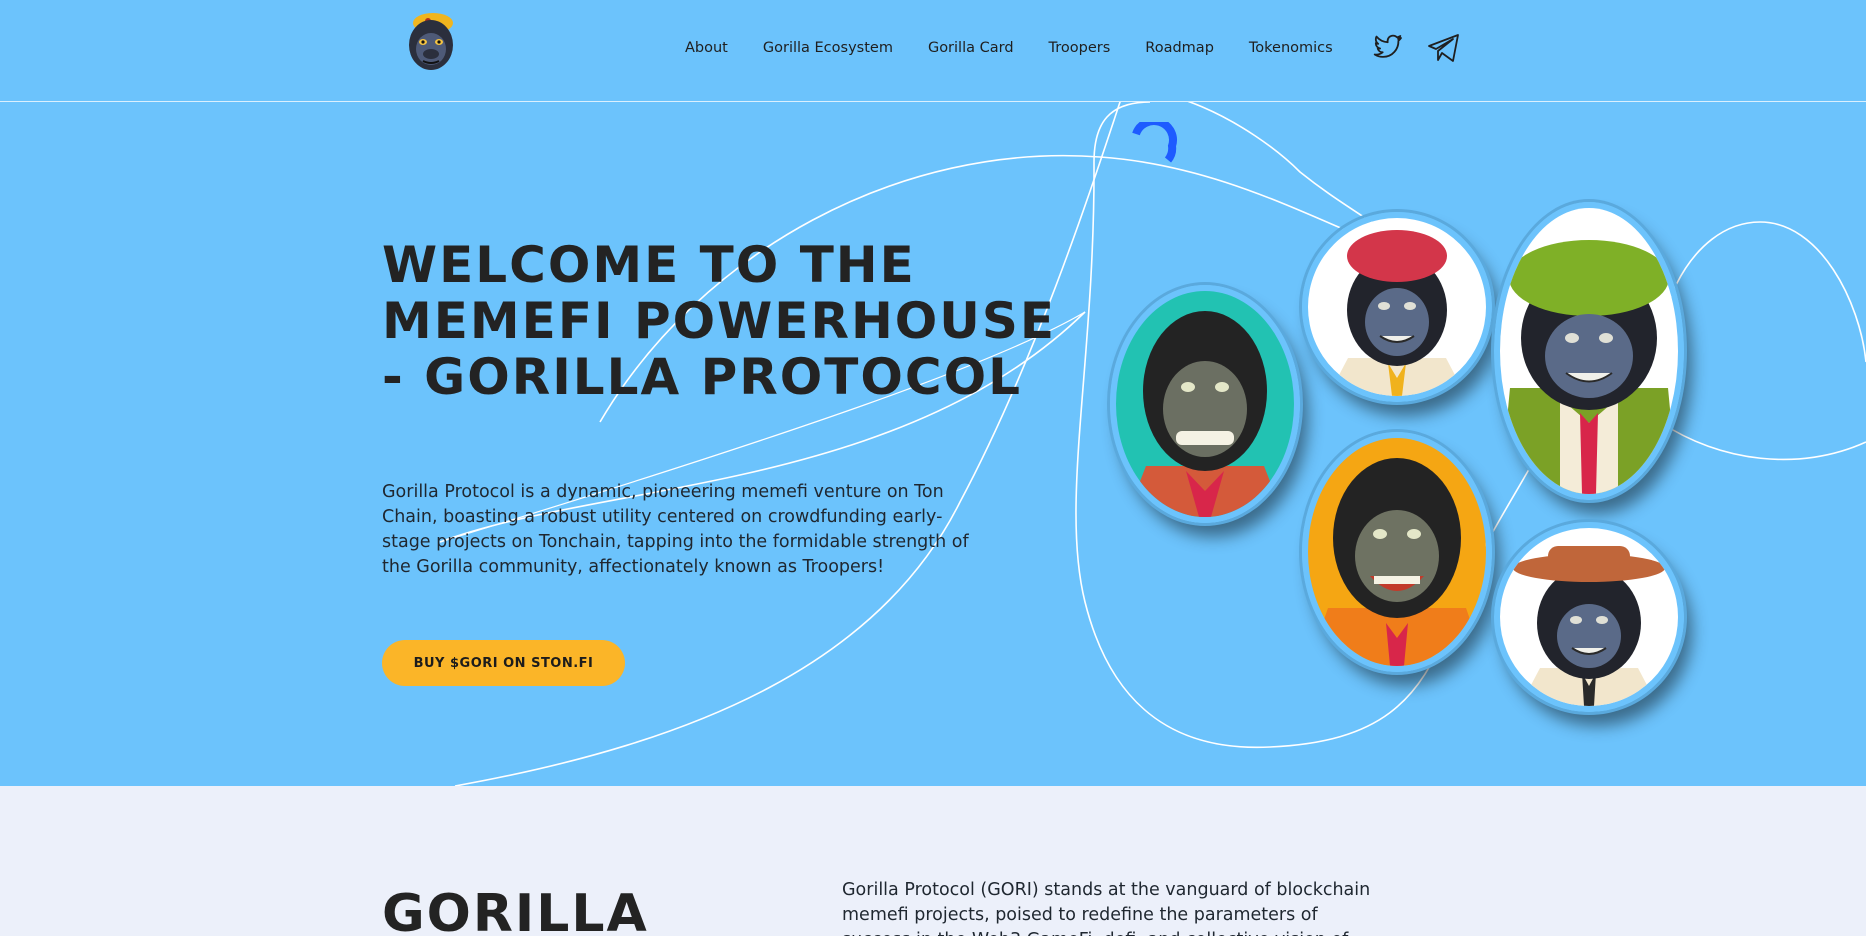 This screenshot has width=1866, height=936. What do you see at coordinates (1153, 144) in the screenshot?
I see `loading-spinner-icon` at bounding box center [1153, 144].